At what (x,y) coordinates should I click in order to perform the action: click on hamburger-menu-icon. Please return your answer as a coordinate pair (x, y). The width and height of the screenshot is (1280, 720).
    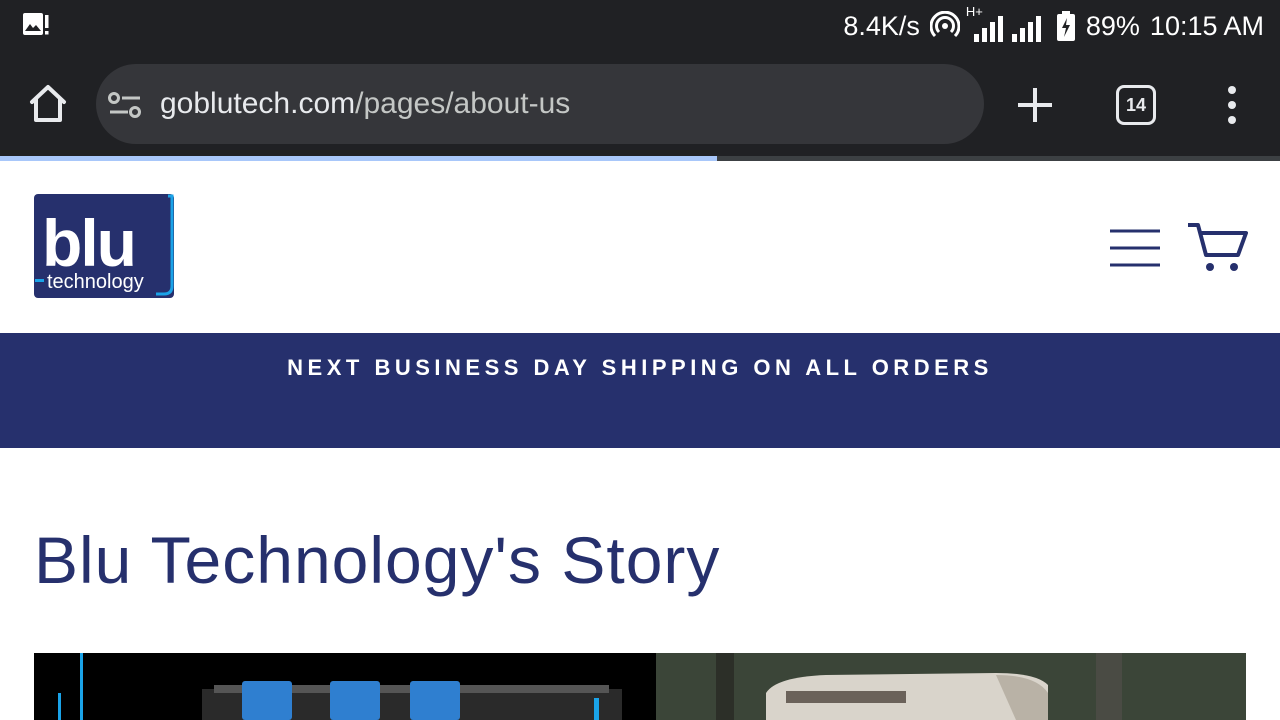
    Looking at the image, I should click on (1135, 248).